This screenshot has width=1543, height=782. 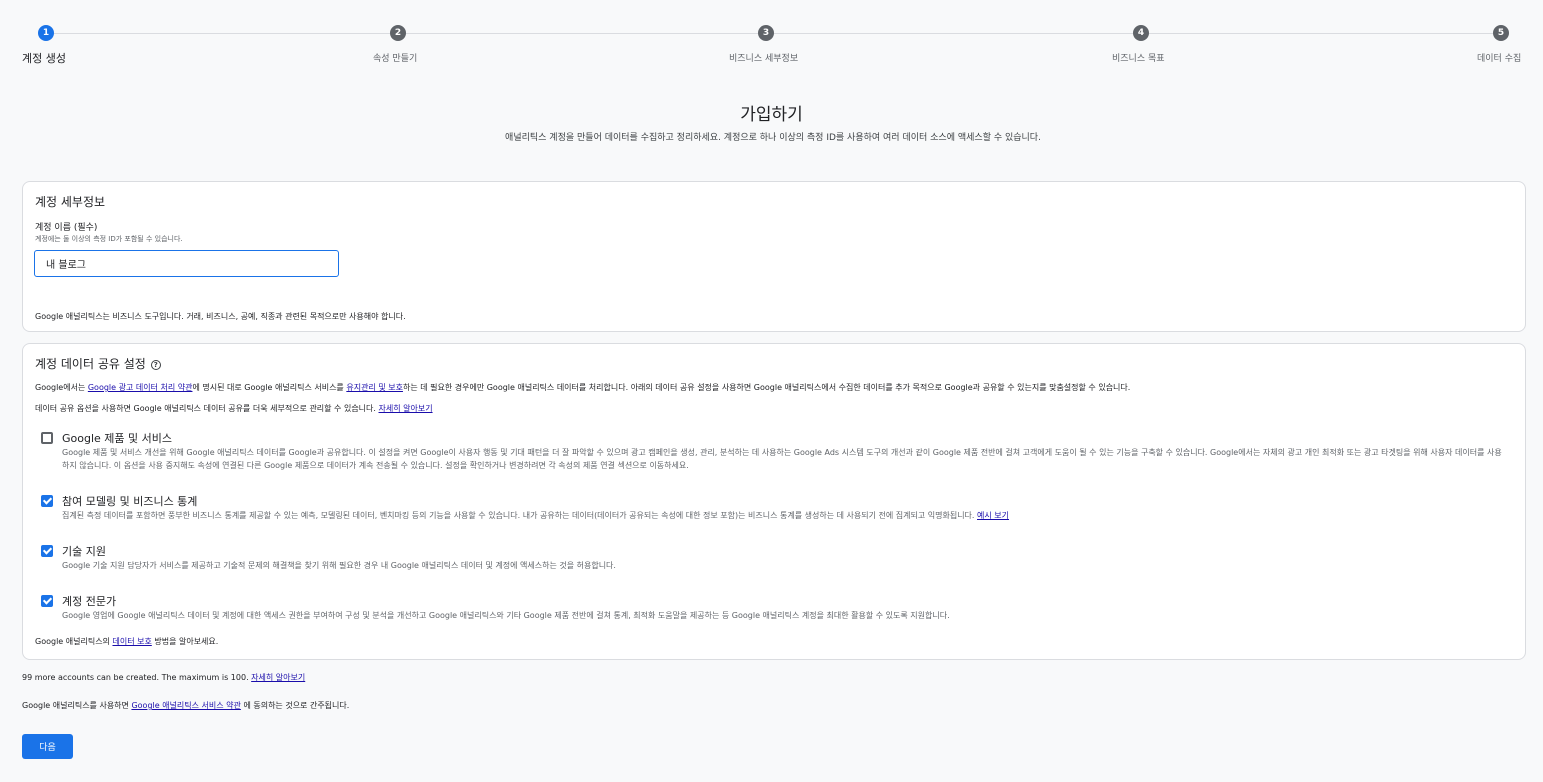 What do you see at coordinates (47, 501) in the screenshot?
I see `benchmarking-checkbox` at bounding box center [47, 501].